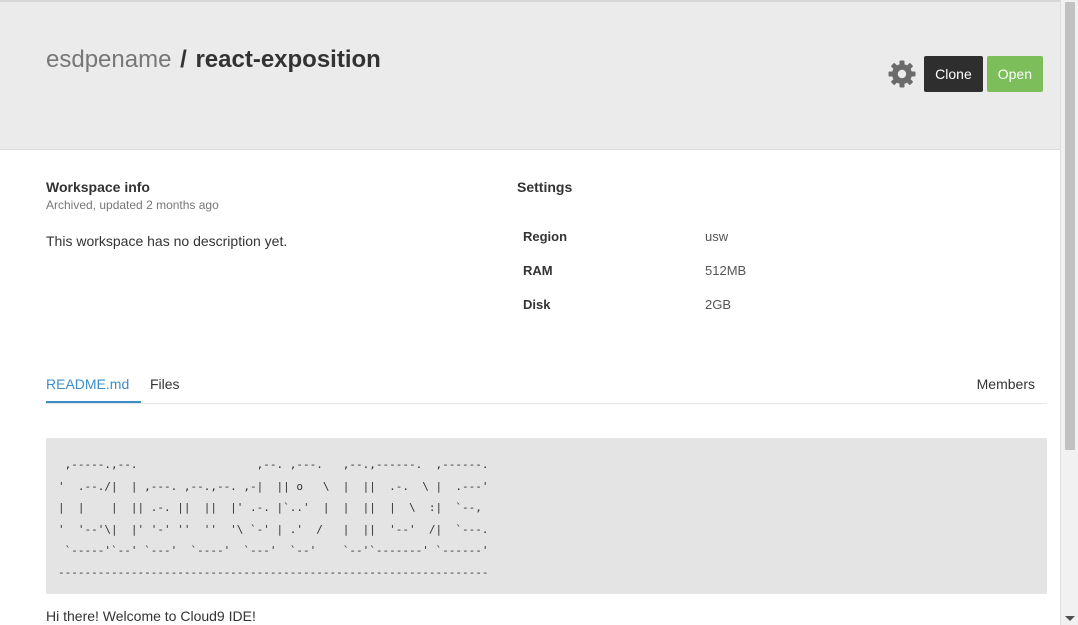 The width and height of the screenshot is (1078, 625). Describe the element at coordinates (545, 187) in the screenshot. I see `settings-heading: Settings` at that location.